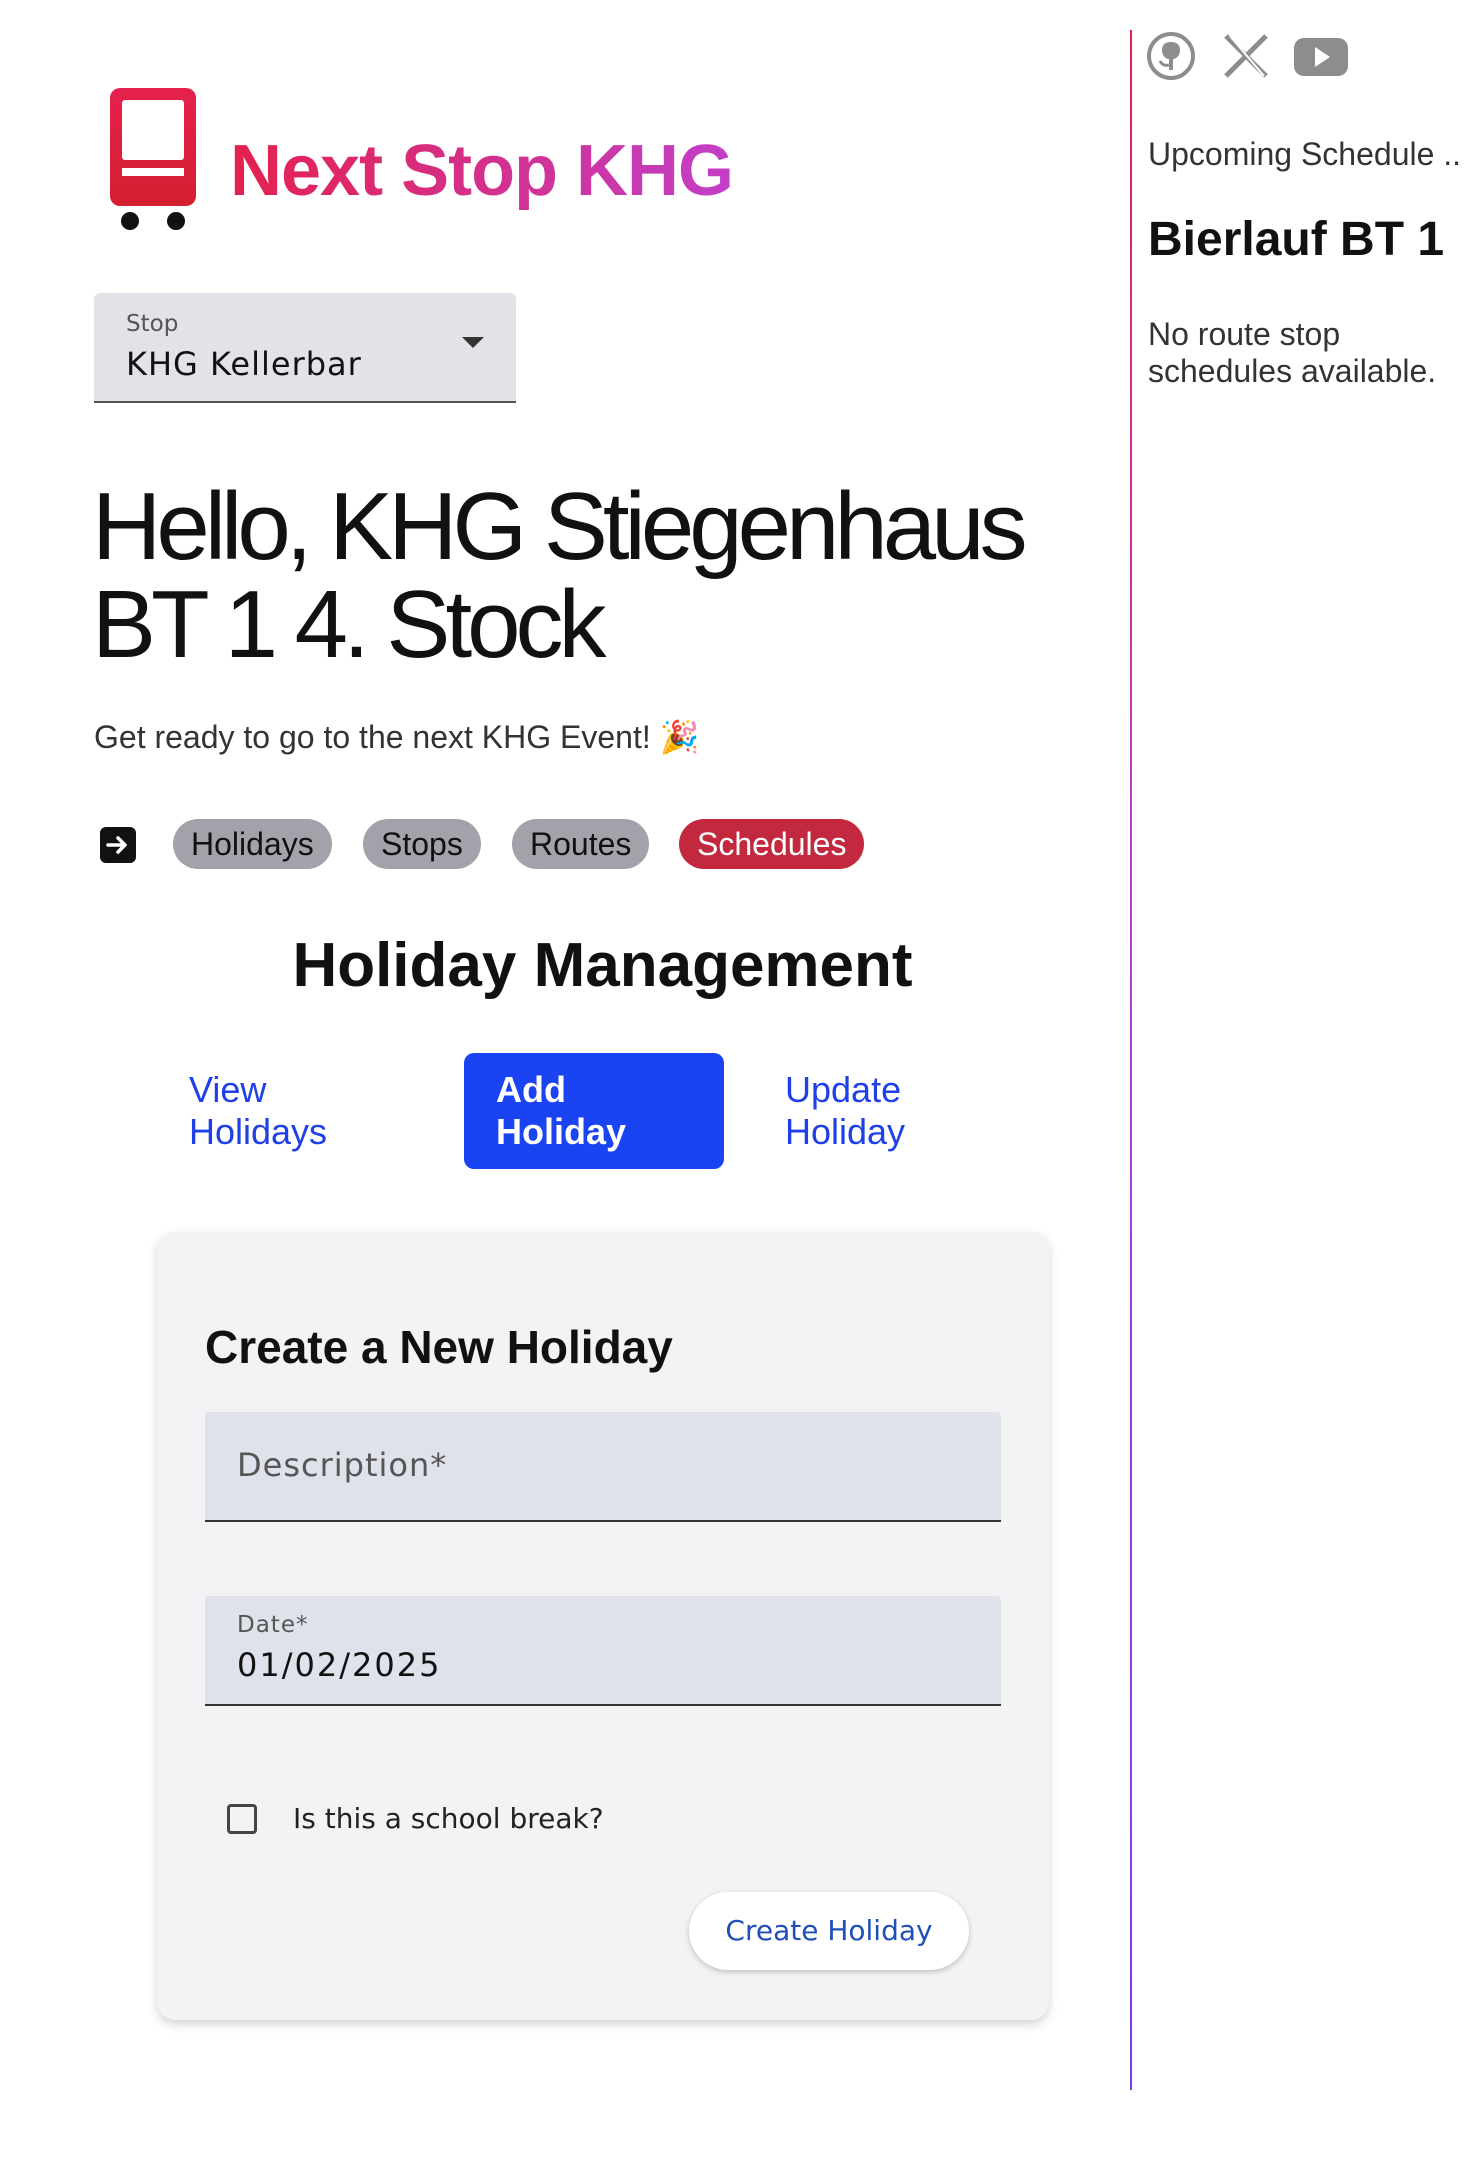 The height and width of the screenshot is (2184, 1470). Describe the element at coordinates (339, 1665) in the screenshot. I see `date-value: 01/02/2025` at that location.